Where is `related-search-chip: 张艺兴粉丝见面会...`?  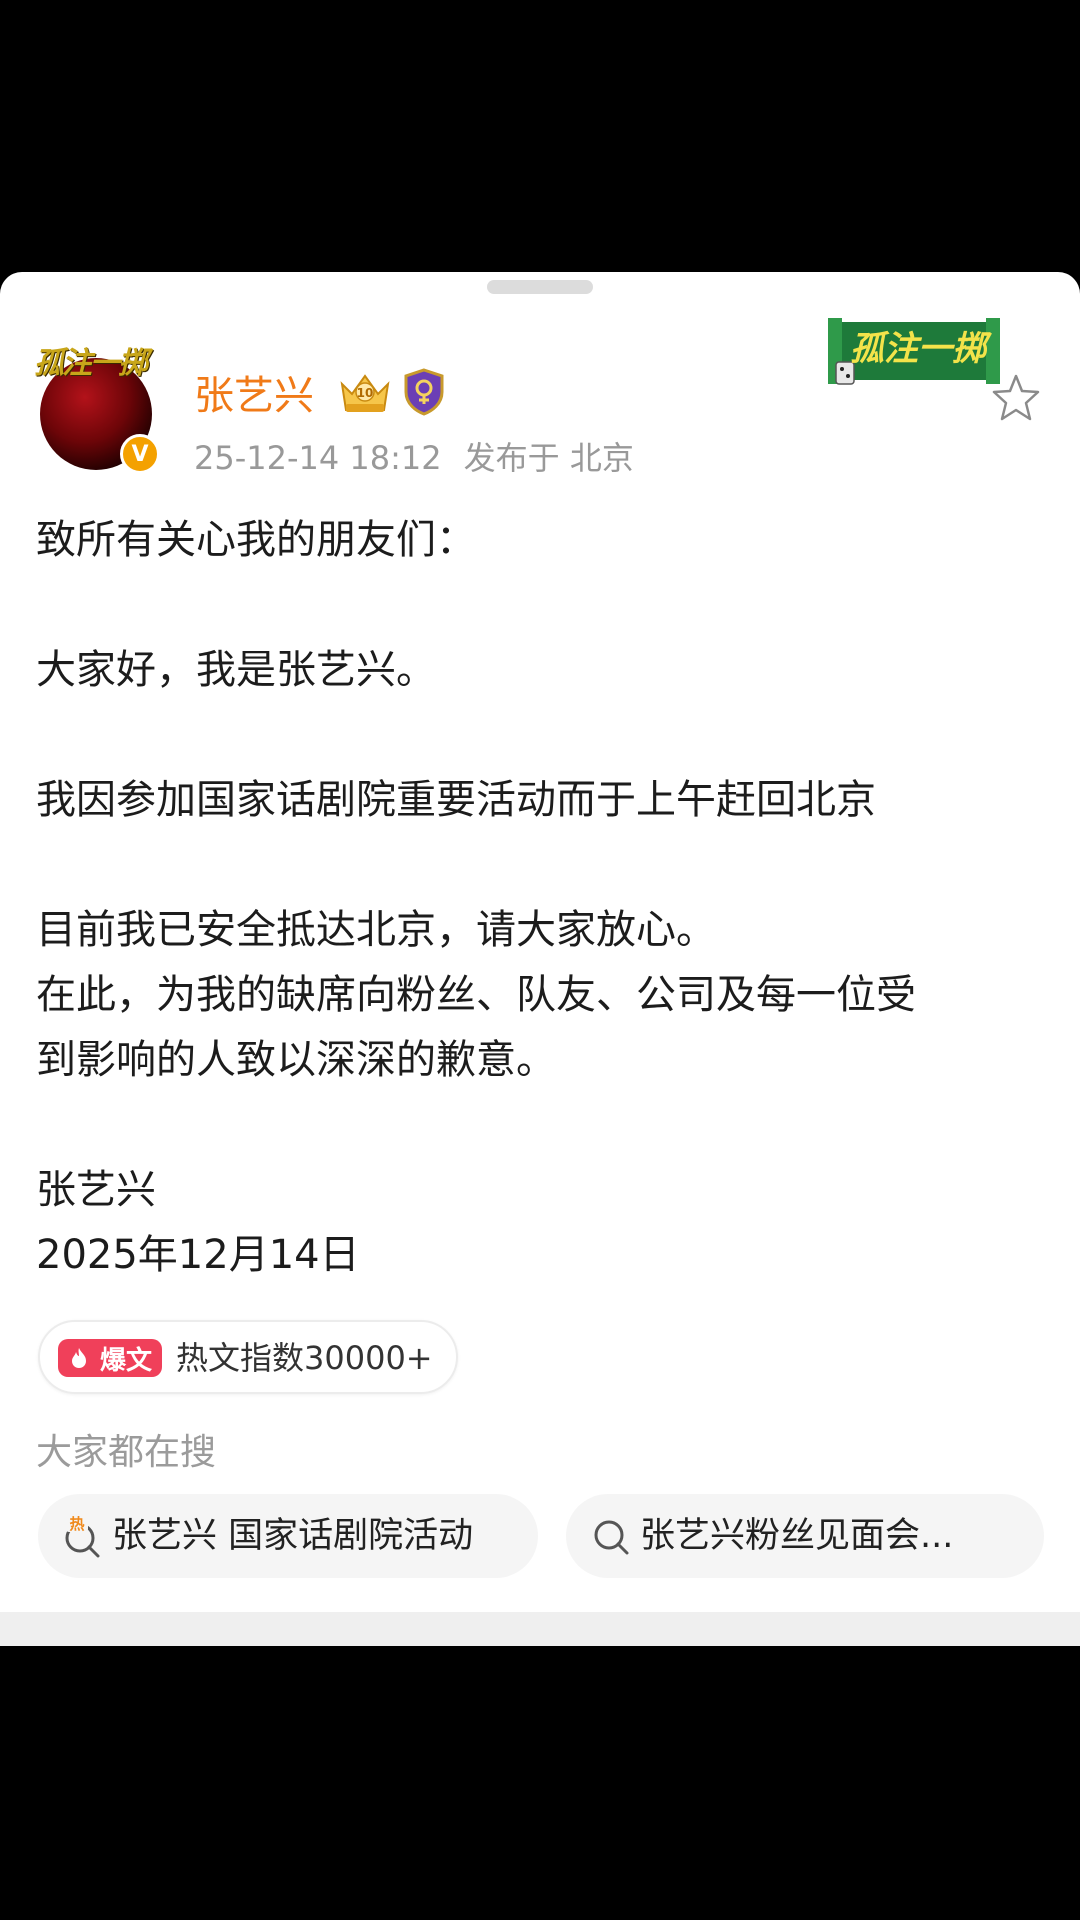
related-search-chip: 张艺兴粉丝见面会... is located at coordinates (805, 1536).